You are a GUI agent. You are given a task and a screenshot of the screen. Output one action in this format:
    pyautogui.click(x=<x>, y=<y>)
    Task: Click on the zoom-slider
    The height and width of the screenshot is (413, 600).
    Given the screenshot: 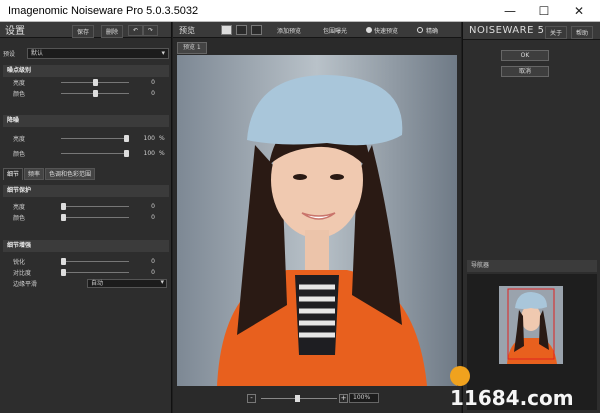 What is the action you would take?
    pyautogui.click(x=299, y=398)
    